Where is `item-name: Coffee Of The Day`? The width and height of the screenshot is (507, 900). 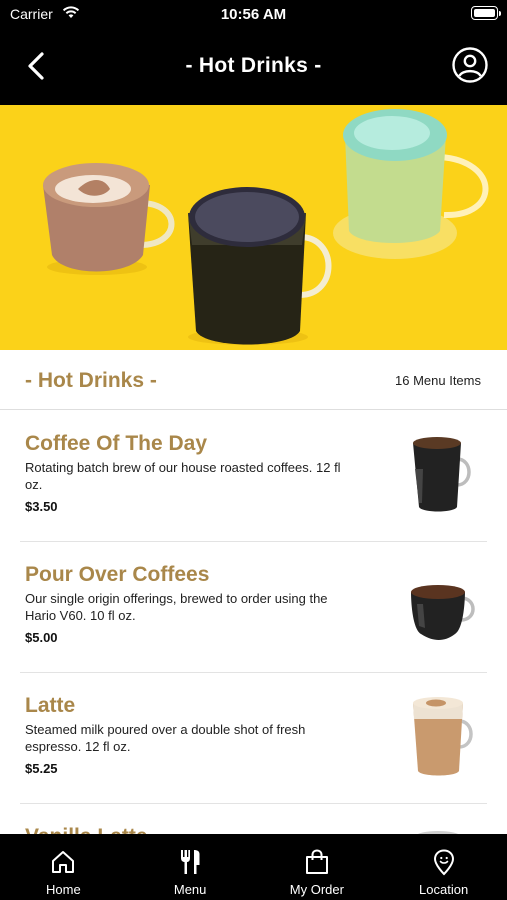 item-name: Coffee Of The Day is located at coordinates (116, 443).